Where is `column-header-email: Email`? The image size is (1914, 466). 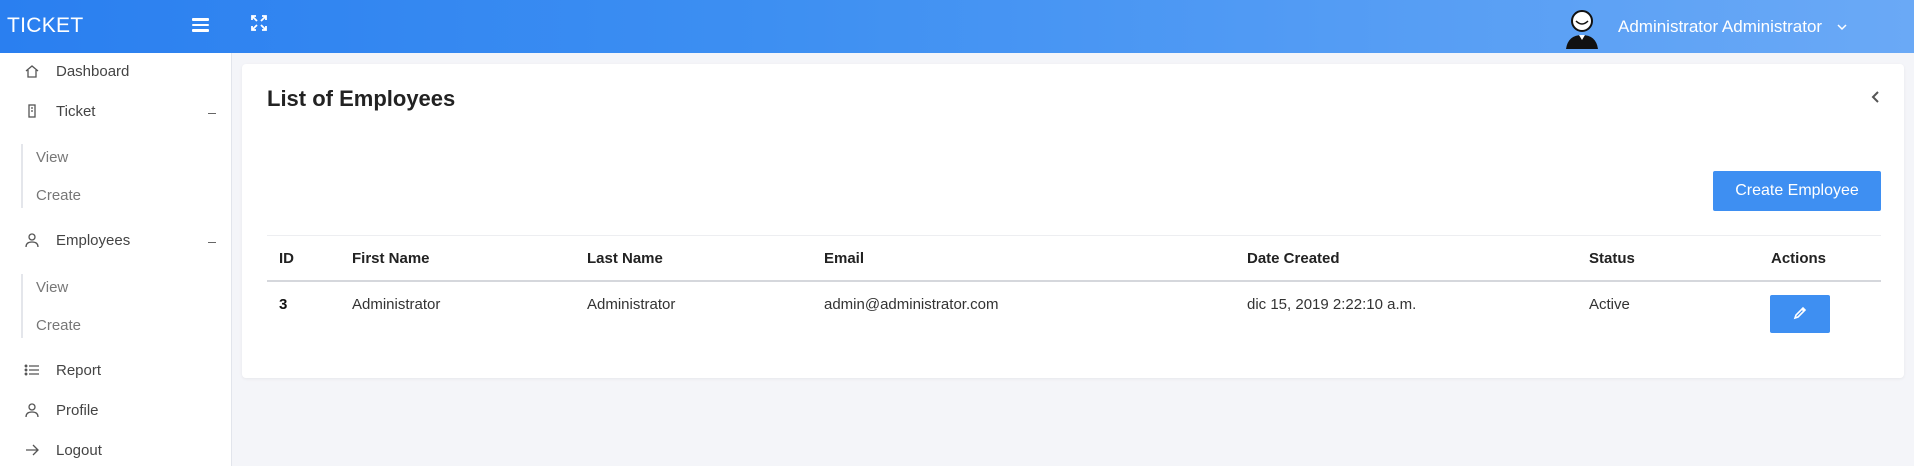
column-header-email: Email is located at coordinates (844, 258).